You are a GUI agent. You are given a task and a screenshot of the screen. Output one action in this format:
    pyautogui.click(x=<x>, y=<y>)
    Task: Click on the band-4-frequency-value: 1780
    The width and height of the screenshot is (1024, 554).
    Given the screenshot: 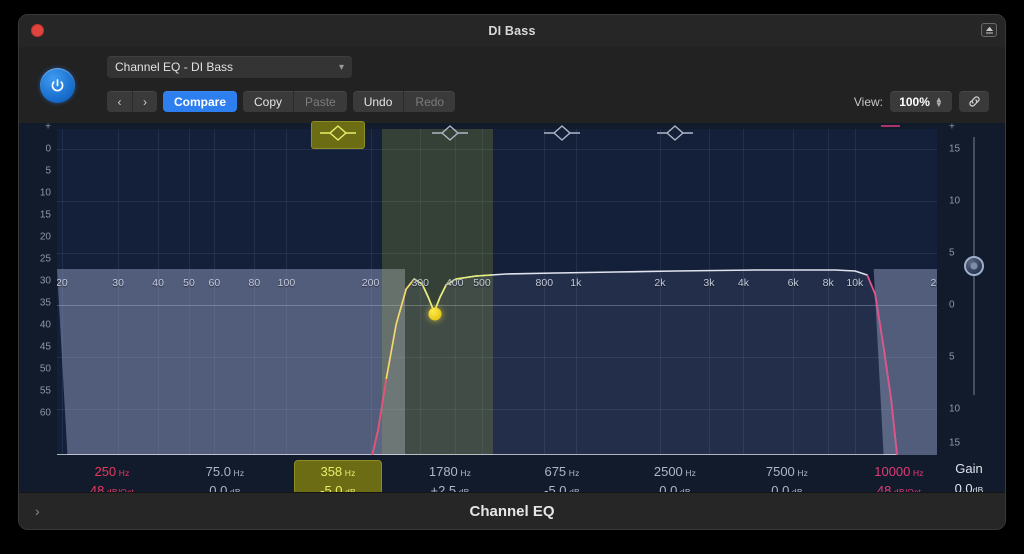 What is the action you would take?
    pyautogui.click(x=443, y=471)
    